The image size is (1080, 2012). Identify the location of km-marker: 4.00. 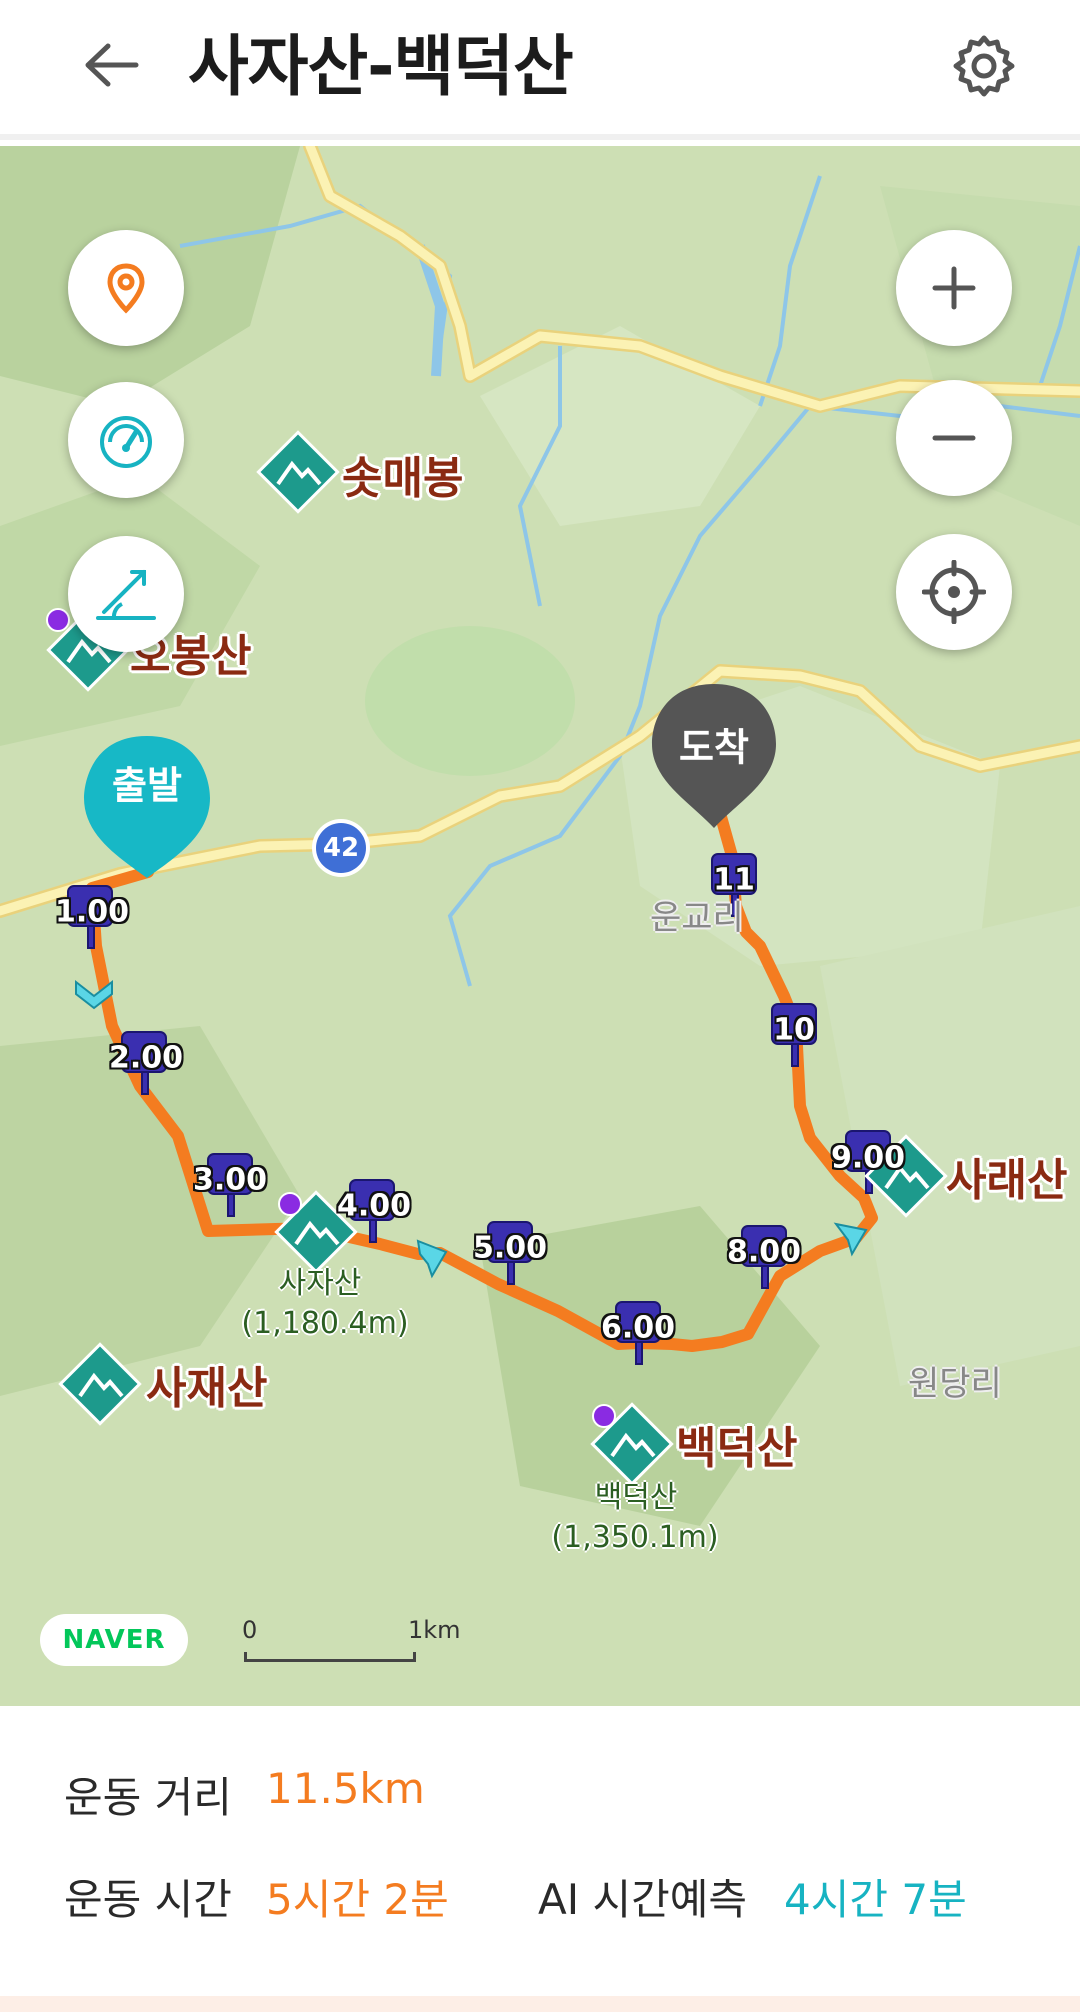
(374, 1206).